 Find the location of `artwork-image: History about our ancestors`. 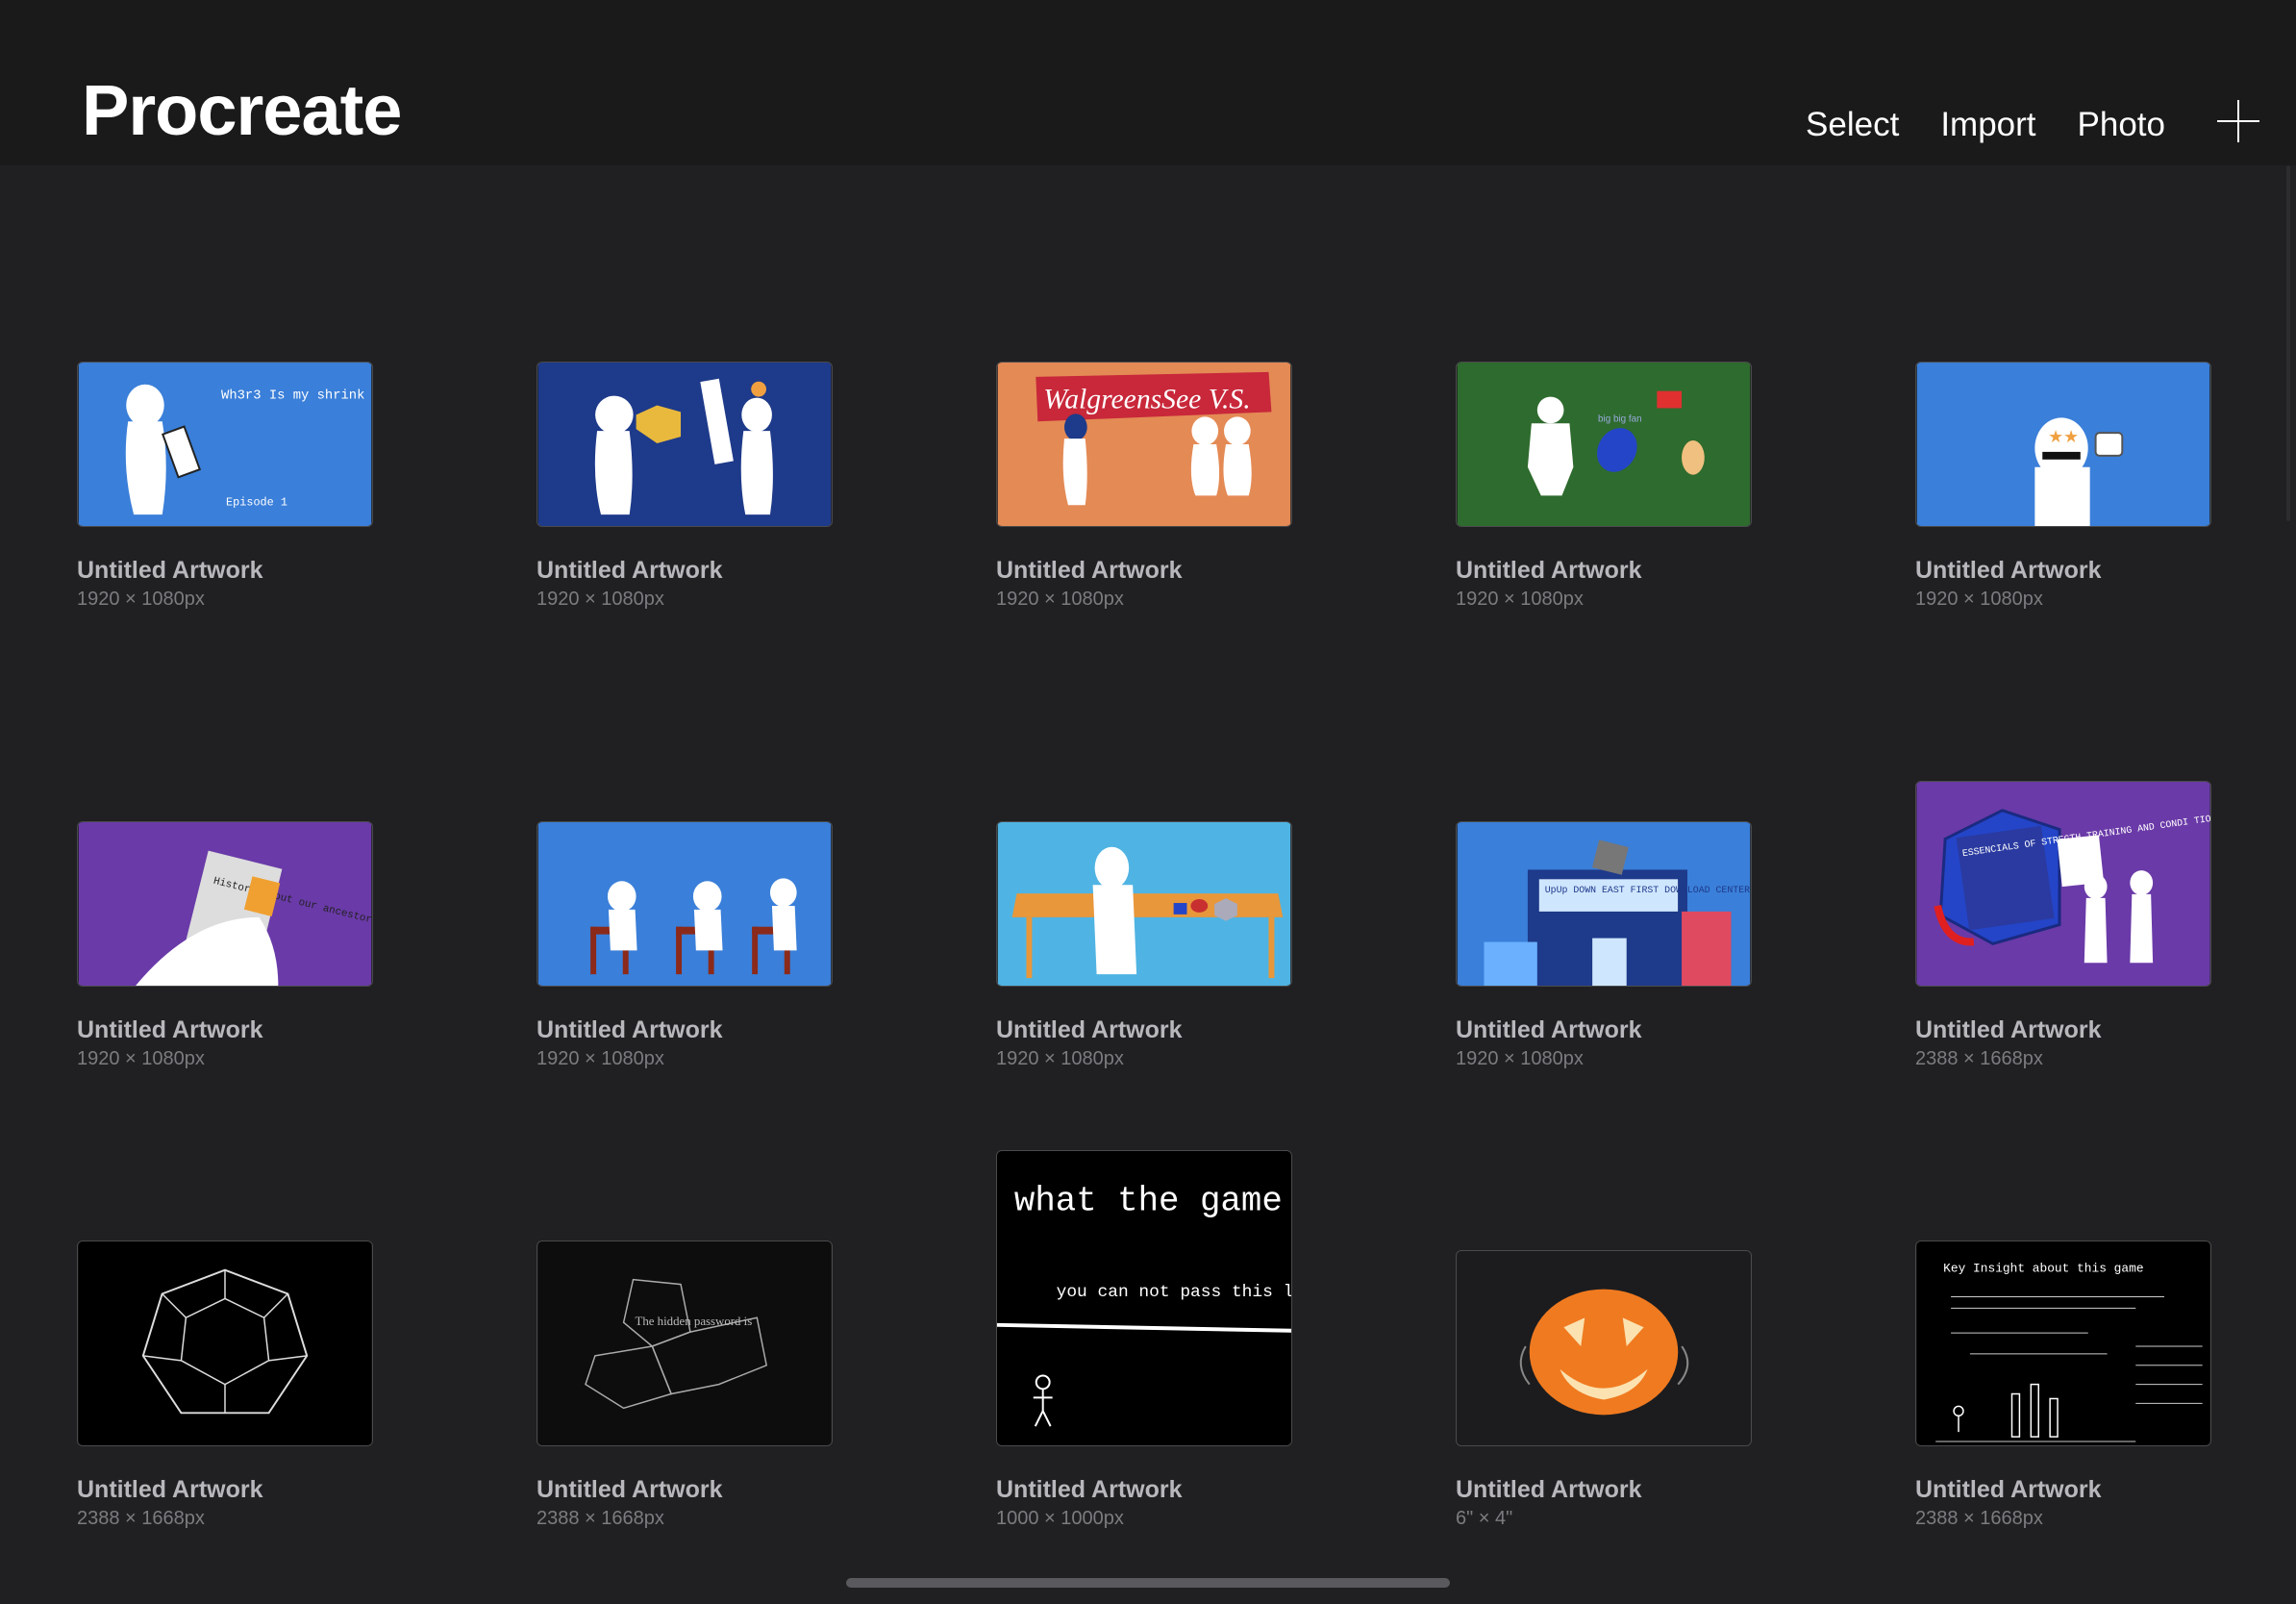

artwork-image: History about our ancestors is located at coordinates (225, 904).